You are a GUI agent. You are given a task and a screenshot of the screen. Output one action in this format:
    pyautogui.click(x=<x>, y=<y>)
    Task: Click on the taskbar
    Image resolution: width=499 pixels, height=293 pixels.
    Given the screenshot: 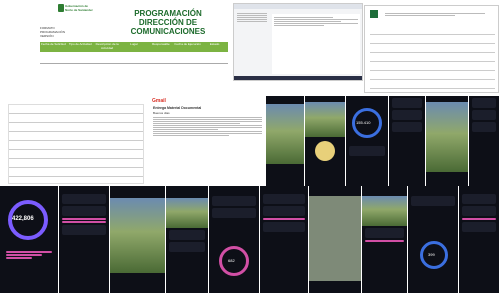 What is the action you would take?
    pyautogui.click(x=298, y=78)
    